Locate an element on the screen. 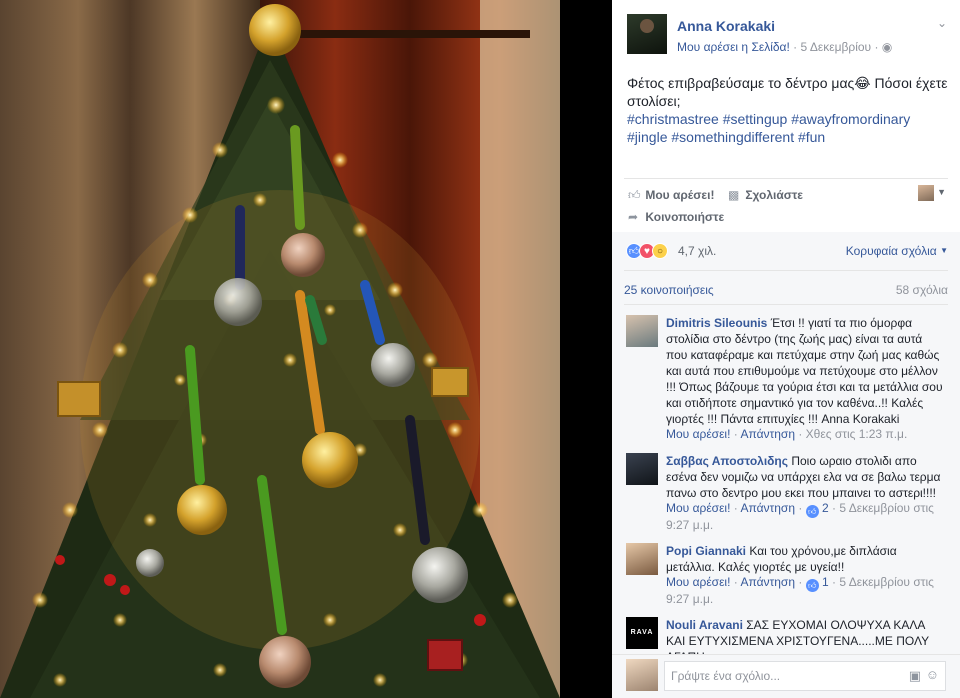 The image size is (960, 698). speech-bubble-icon: ▩ is located at coordinates (734, 195).